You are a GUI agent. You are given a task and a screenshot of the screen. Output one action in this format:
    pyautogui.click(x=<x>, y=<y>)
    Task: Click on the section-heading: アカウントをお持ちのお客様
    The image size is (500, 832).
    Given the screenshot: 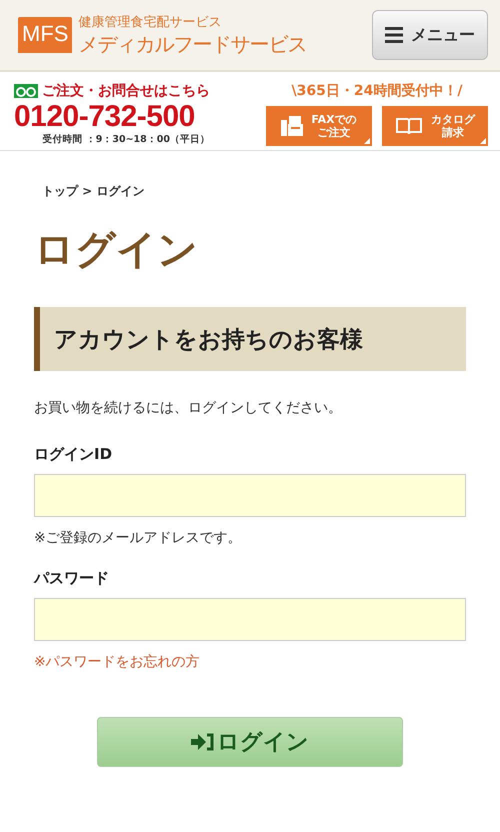 What is the action you would take?
    pyautogui.click(x=250, y=339)
    